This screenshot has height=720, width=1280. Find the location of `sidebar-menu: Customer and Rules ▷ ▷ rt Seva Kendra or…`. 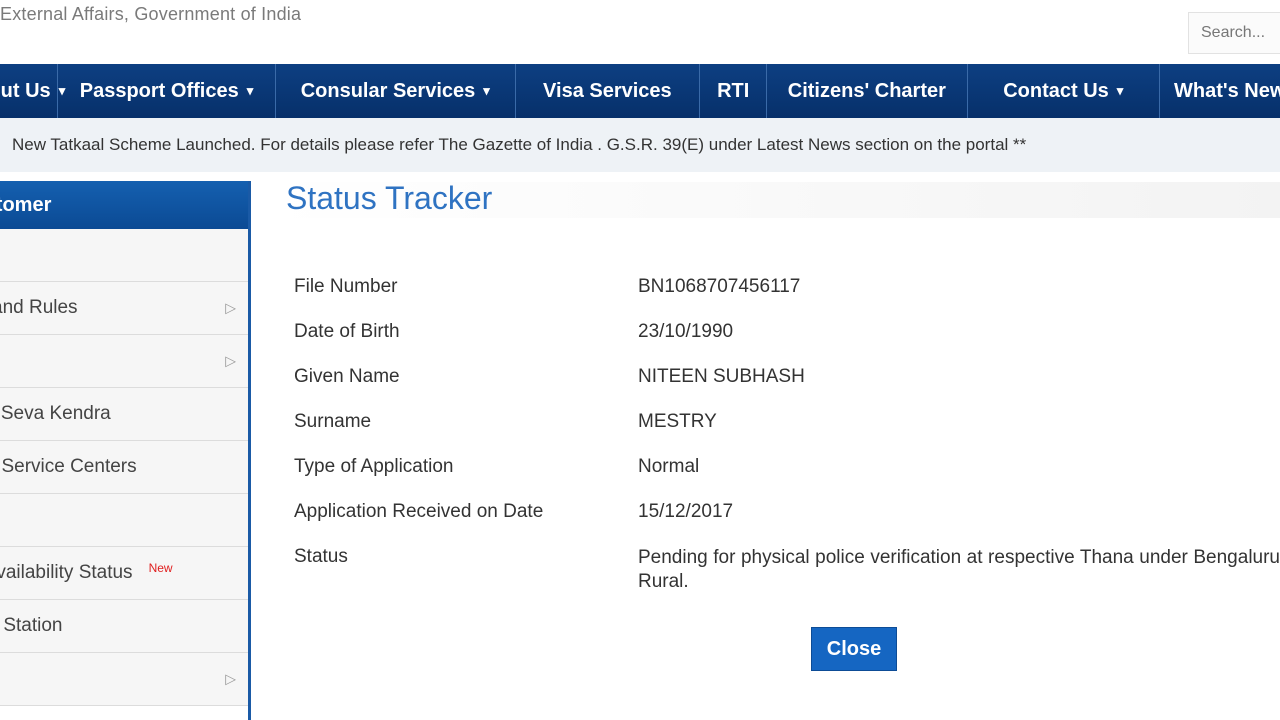

sidebar-menu: Customer and Rules ▷ ▷ rt Seva Kendra or… is located at coordinates (125, 450).